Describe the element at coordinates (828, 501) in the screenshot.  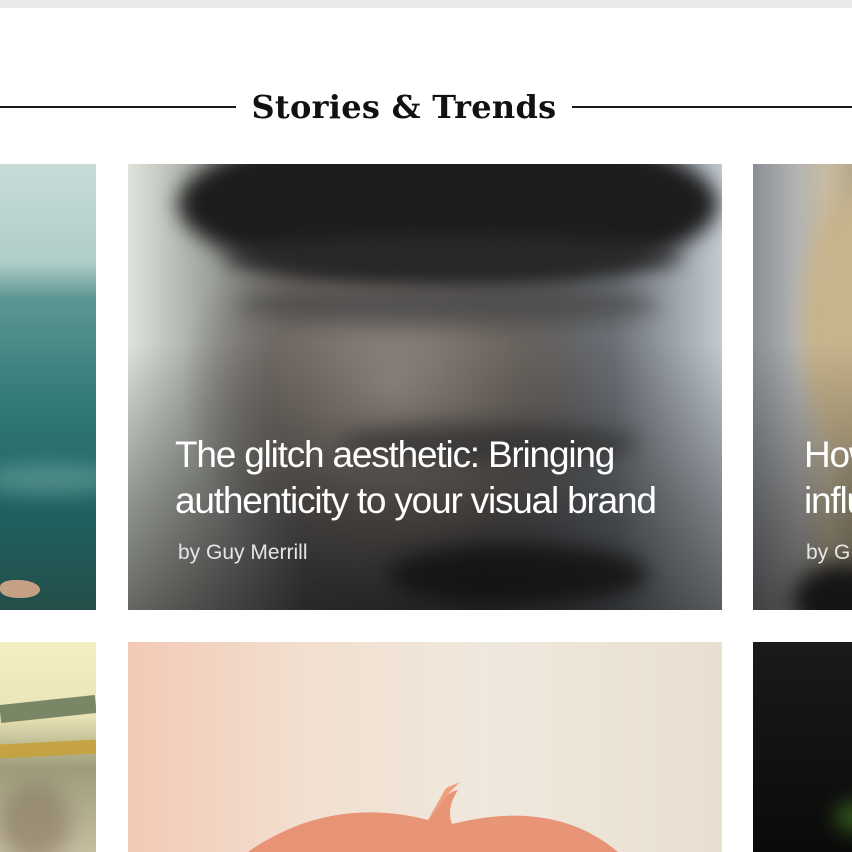
I see `card-title-line-2-right: influ` at that location.